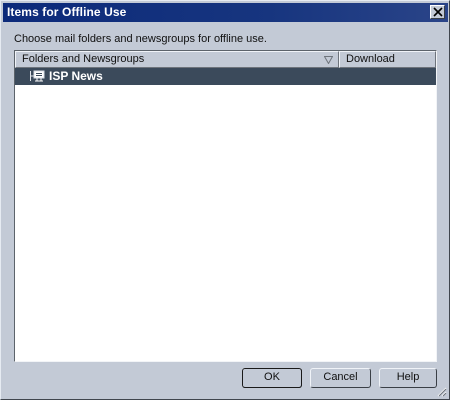  I want to click on window-title: Items for Offline Use, so click(67, 12).